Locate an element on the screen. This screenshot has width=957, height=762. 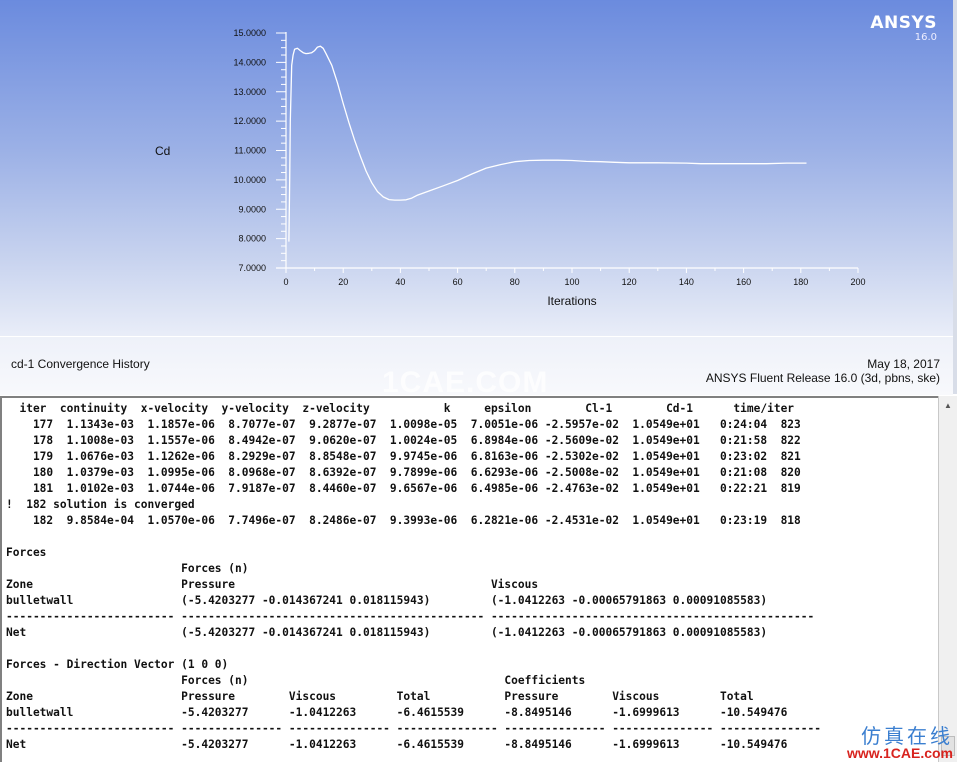
x-tick-label: 120 is located at coordinates (629, 282).